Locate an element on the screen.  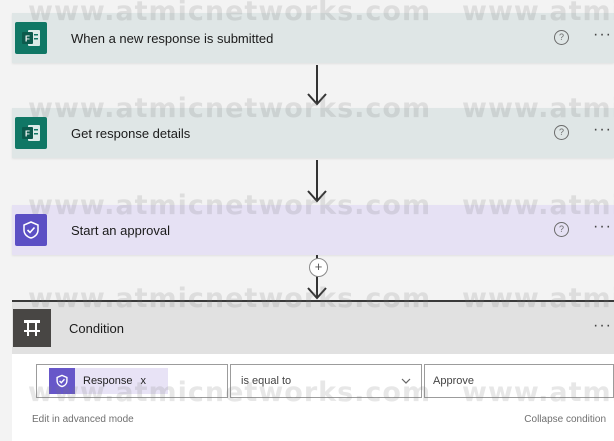
left-operand-field: Response x is located at coordinates (132, 381).